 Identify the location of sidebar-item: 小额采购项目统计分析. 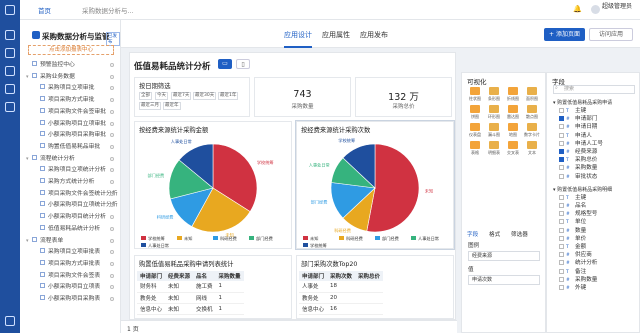
(74, 217).